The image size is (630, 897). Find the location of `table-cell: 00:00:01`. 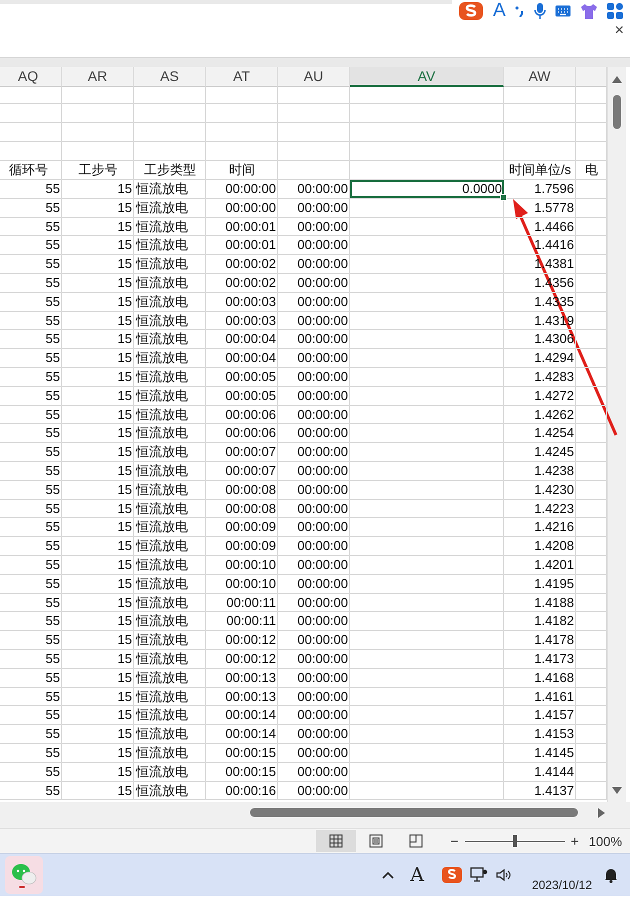

table-cell: 00:00:01 is located at coordinates (250, 226).